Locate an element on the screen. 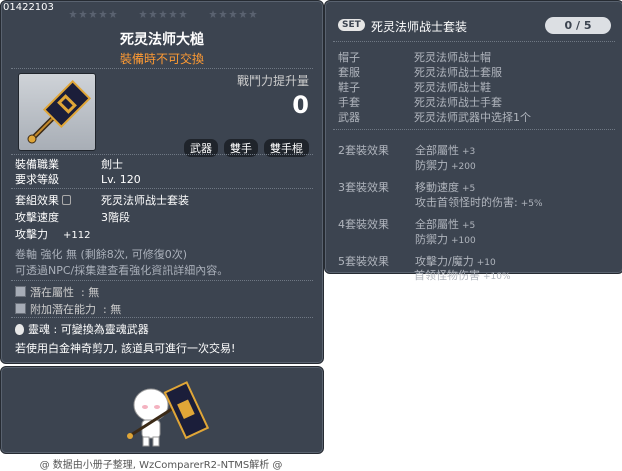 The width and height of the screenshot is (622, 471). additional-label: 附加潛在能力 is located at coordinates (63, 309).